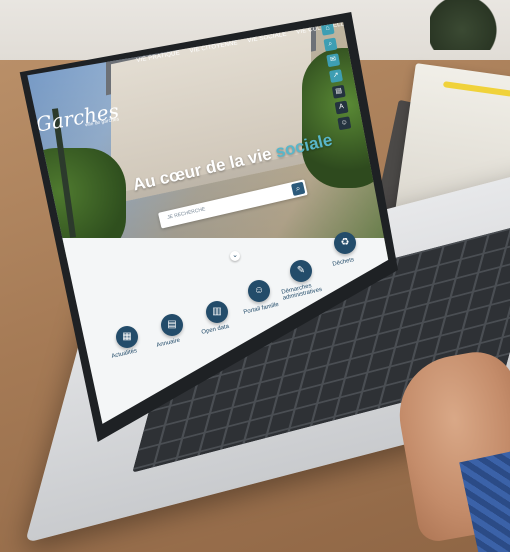  I want to click on quick-access-open-data: ▥, so click(217, 312).